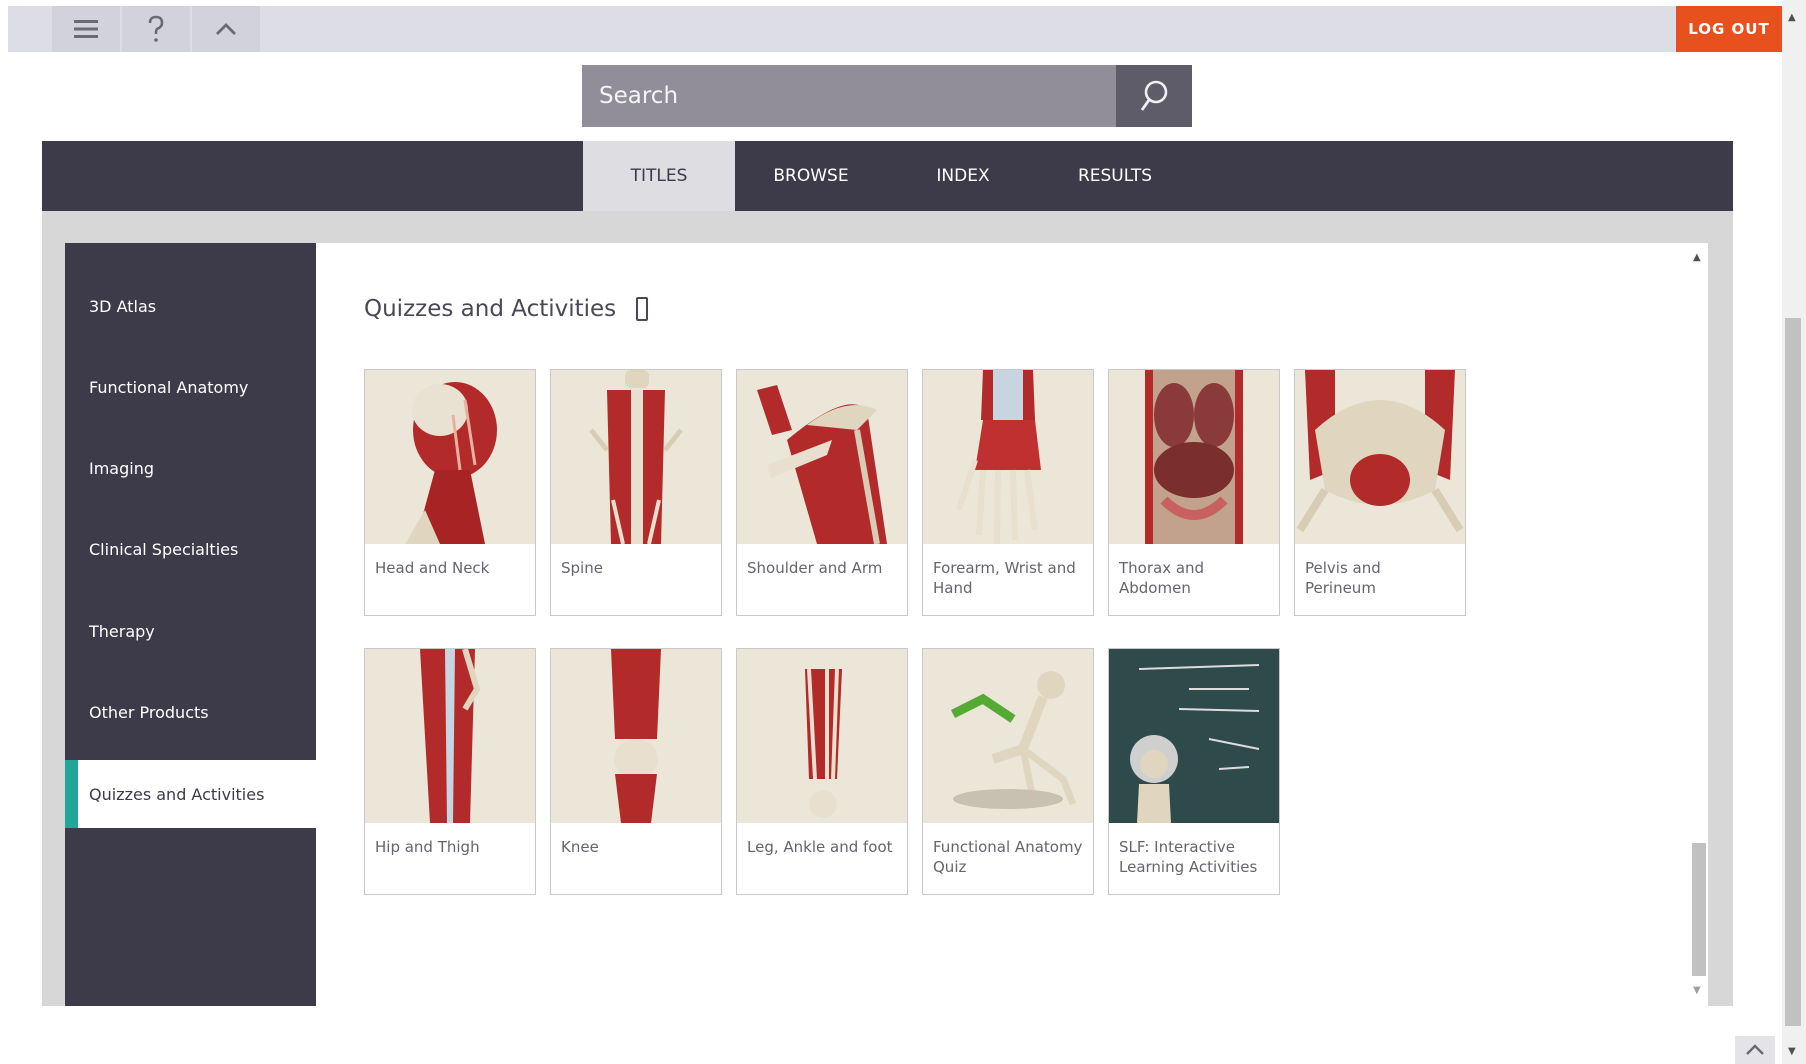 The image size is (1806, 1064). What do you see at coordinates (1697, 257) in the screenshot?
I see `scroll-up-arrow-icon: ▲` at bounding box center [1697, 257].